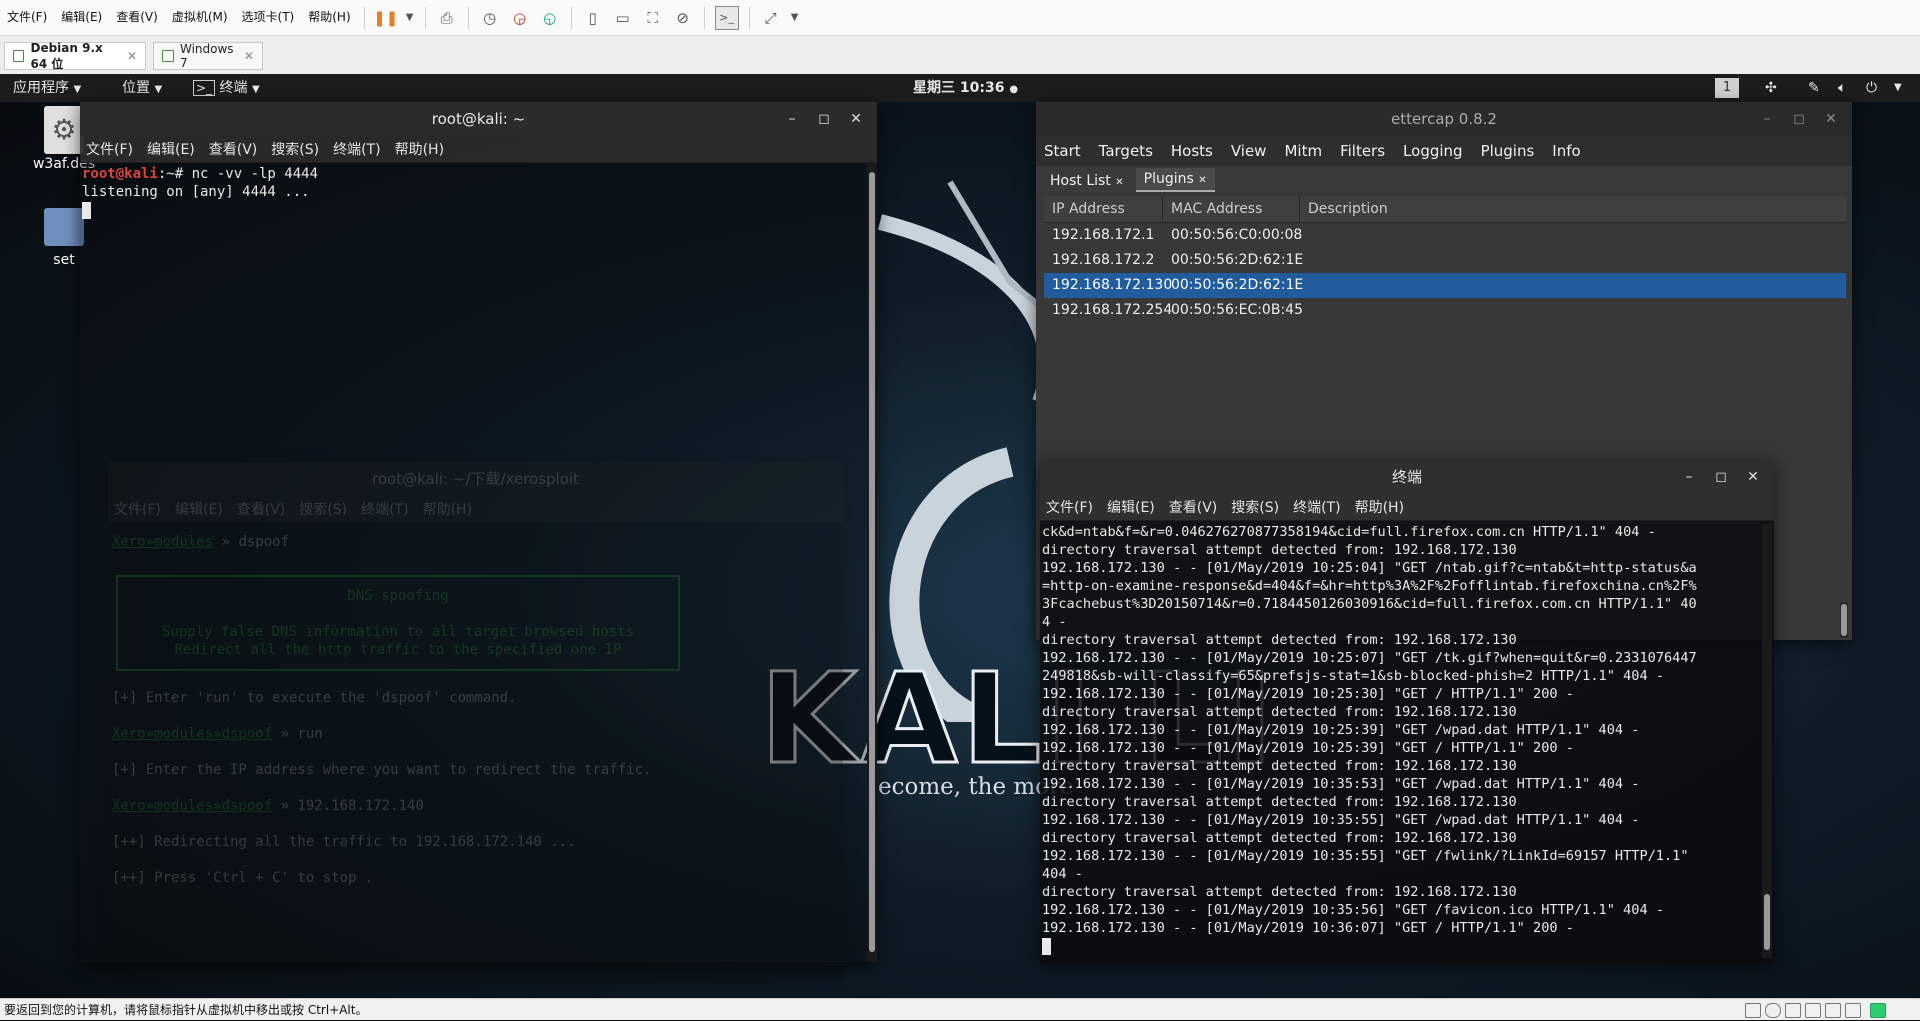  I want to click on menu-targets: Targets, so click(1126, 151).